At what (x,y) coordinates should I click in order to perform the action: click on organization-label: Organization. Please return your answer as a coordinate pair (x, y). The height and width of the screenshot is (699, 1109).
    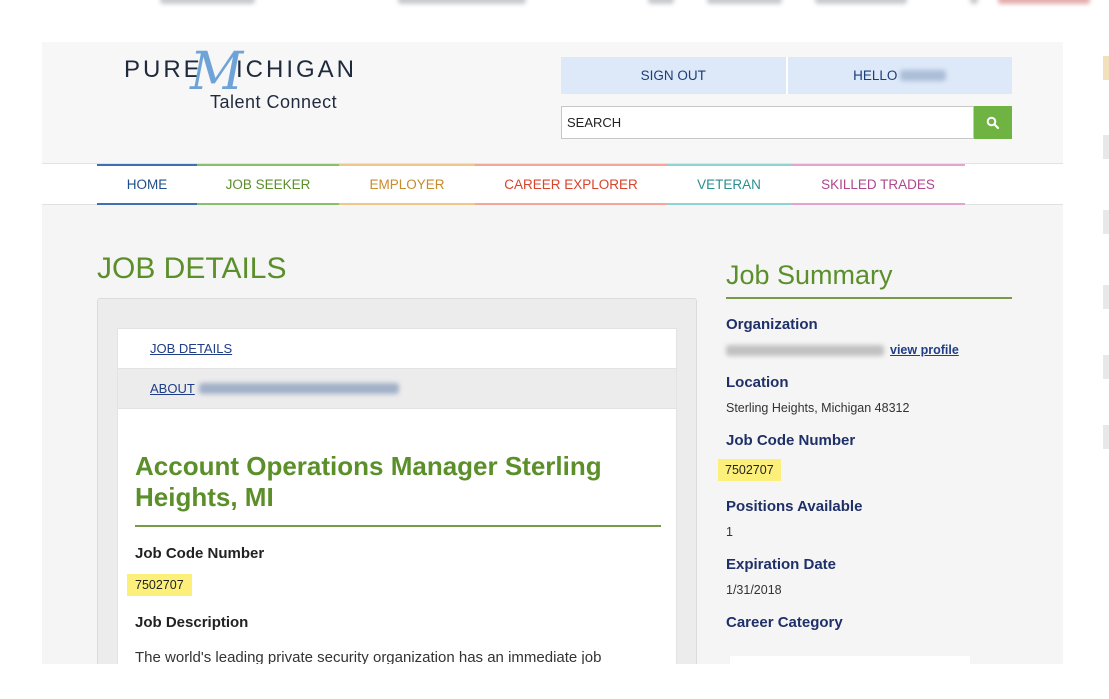
    Looking at the image, I should click on (772, 324).